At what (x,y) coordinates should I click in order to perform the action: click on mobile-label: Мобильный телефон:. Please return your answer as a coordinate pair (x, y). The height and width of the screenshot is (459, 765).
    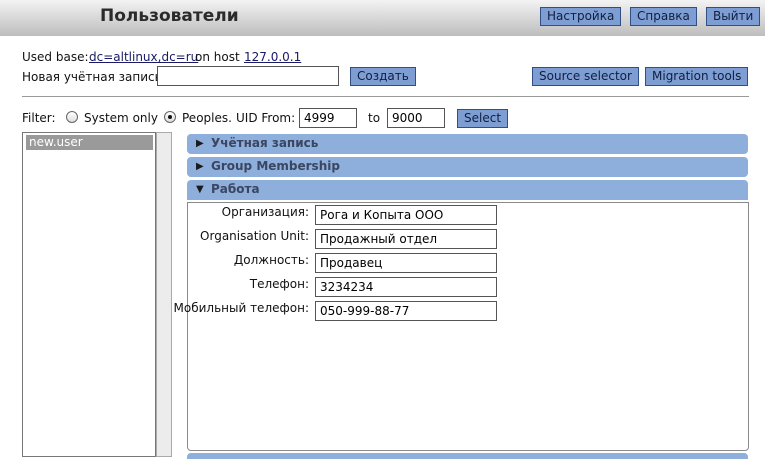
    Looking at the image, I should click on (241, 308).